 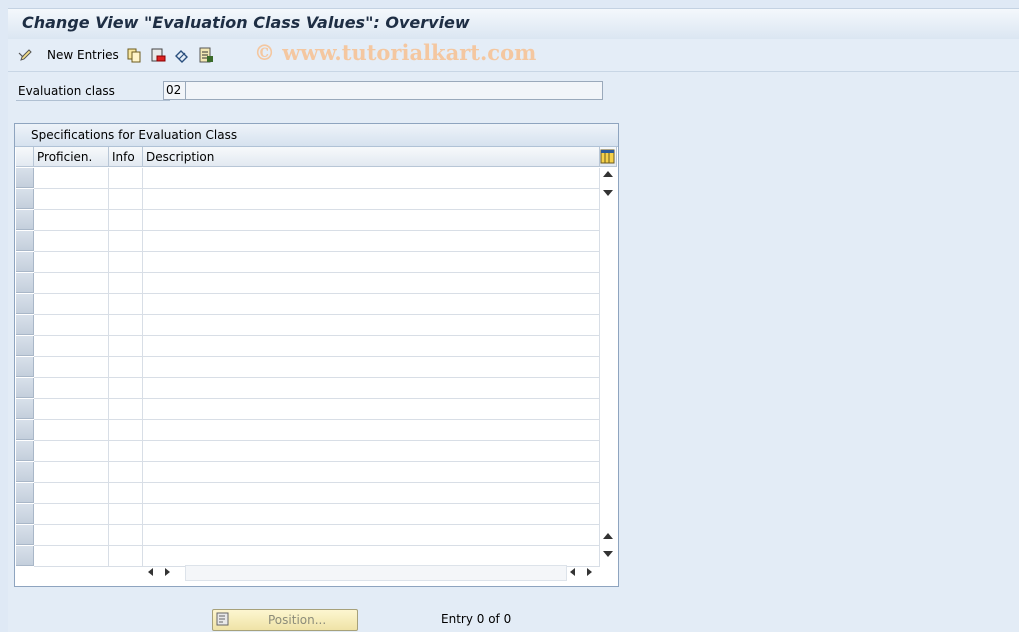 What do you see at coordinates (395, 52) in the screenshot?
I see `watermark: © www.tutorialkart.com` at bounding box center [395, 52].